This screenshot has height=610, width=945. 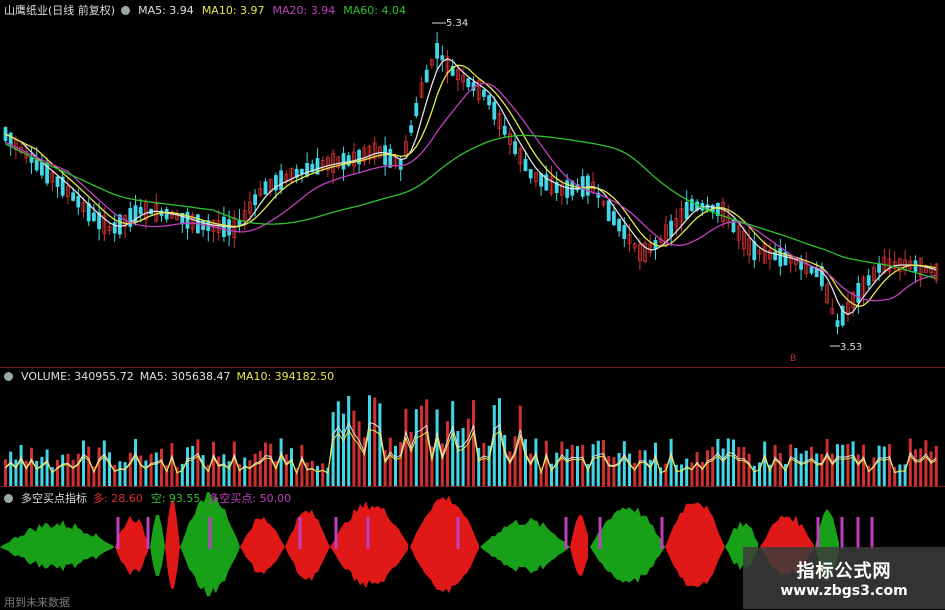 What do you see at coordinates (457, 23) in the screenshot?
I see `high-price-label: 5.34` at bounding box center [457, 23].